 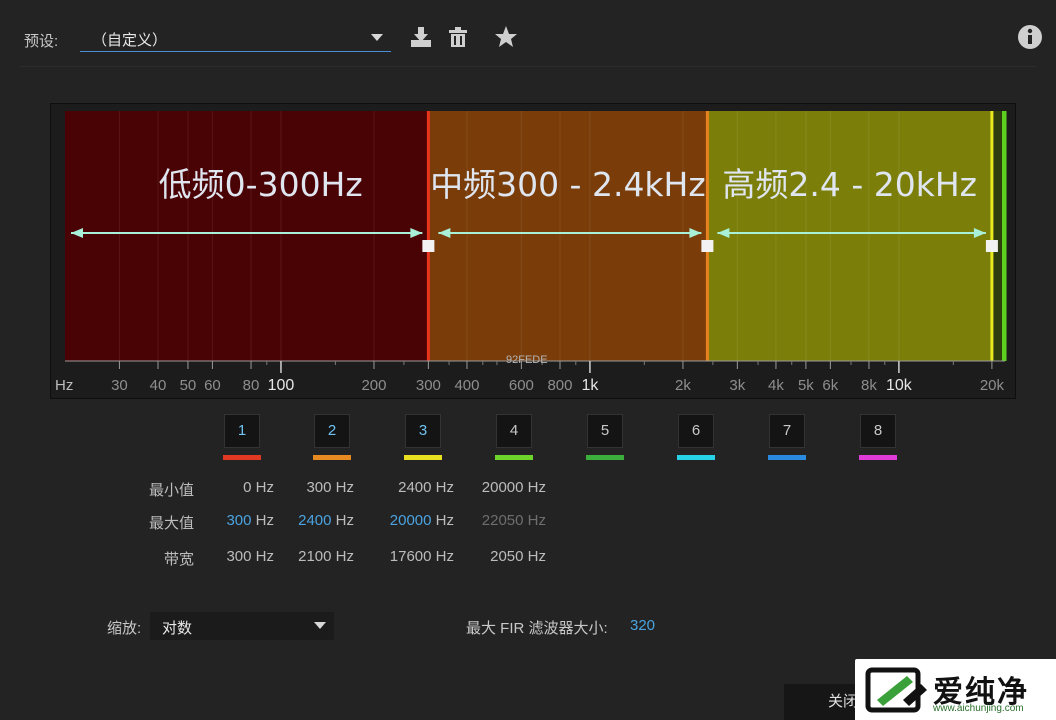 I want to click on band-button-4: 4, so click(x=514, y=437).